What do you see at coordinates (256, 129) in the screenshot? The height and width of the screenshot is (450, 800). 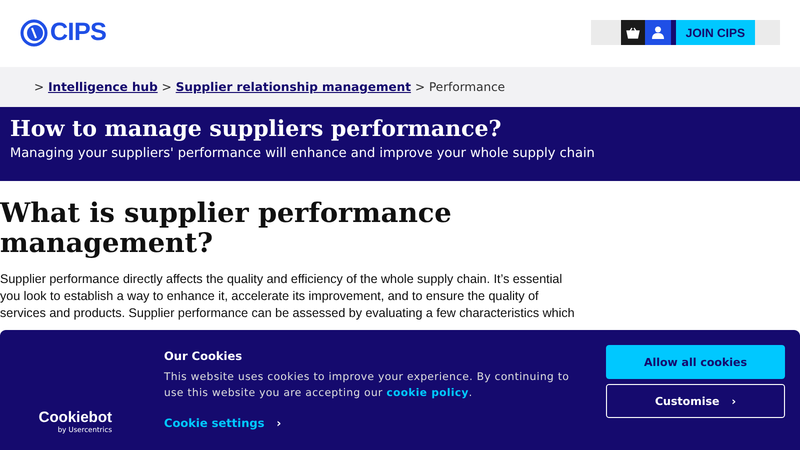 I see `page-title: How to manage suppliers performance?` at bounding box center [256, 129].